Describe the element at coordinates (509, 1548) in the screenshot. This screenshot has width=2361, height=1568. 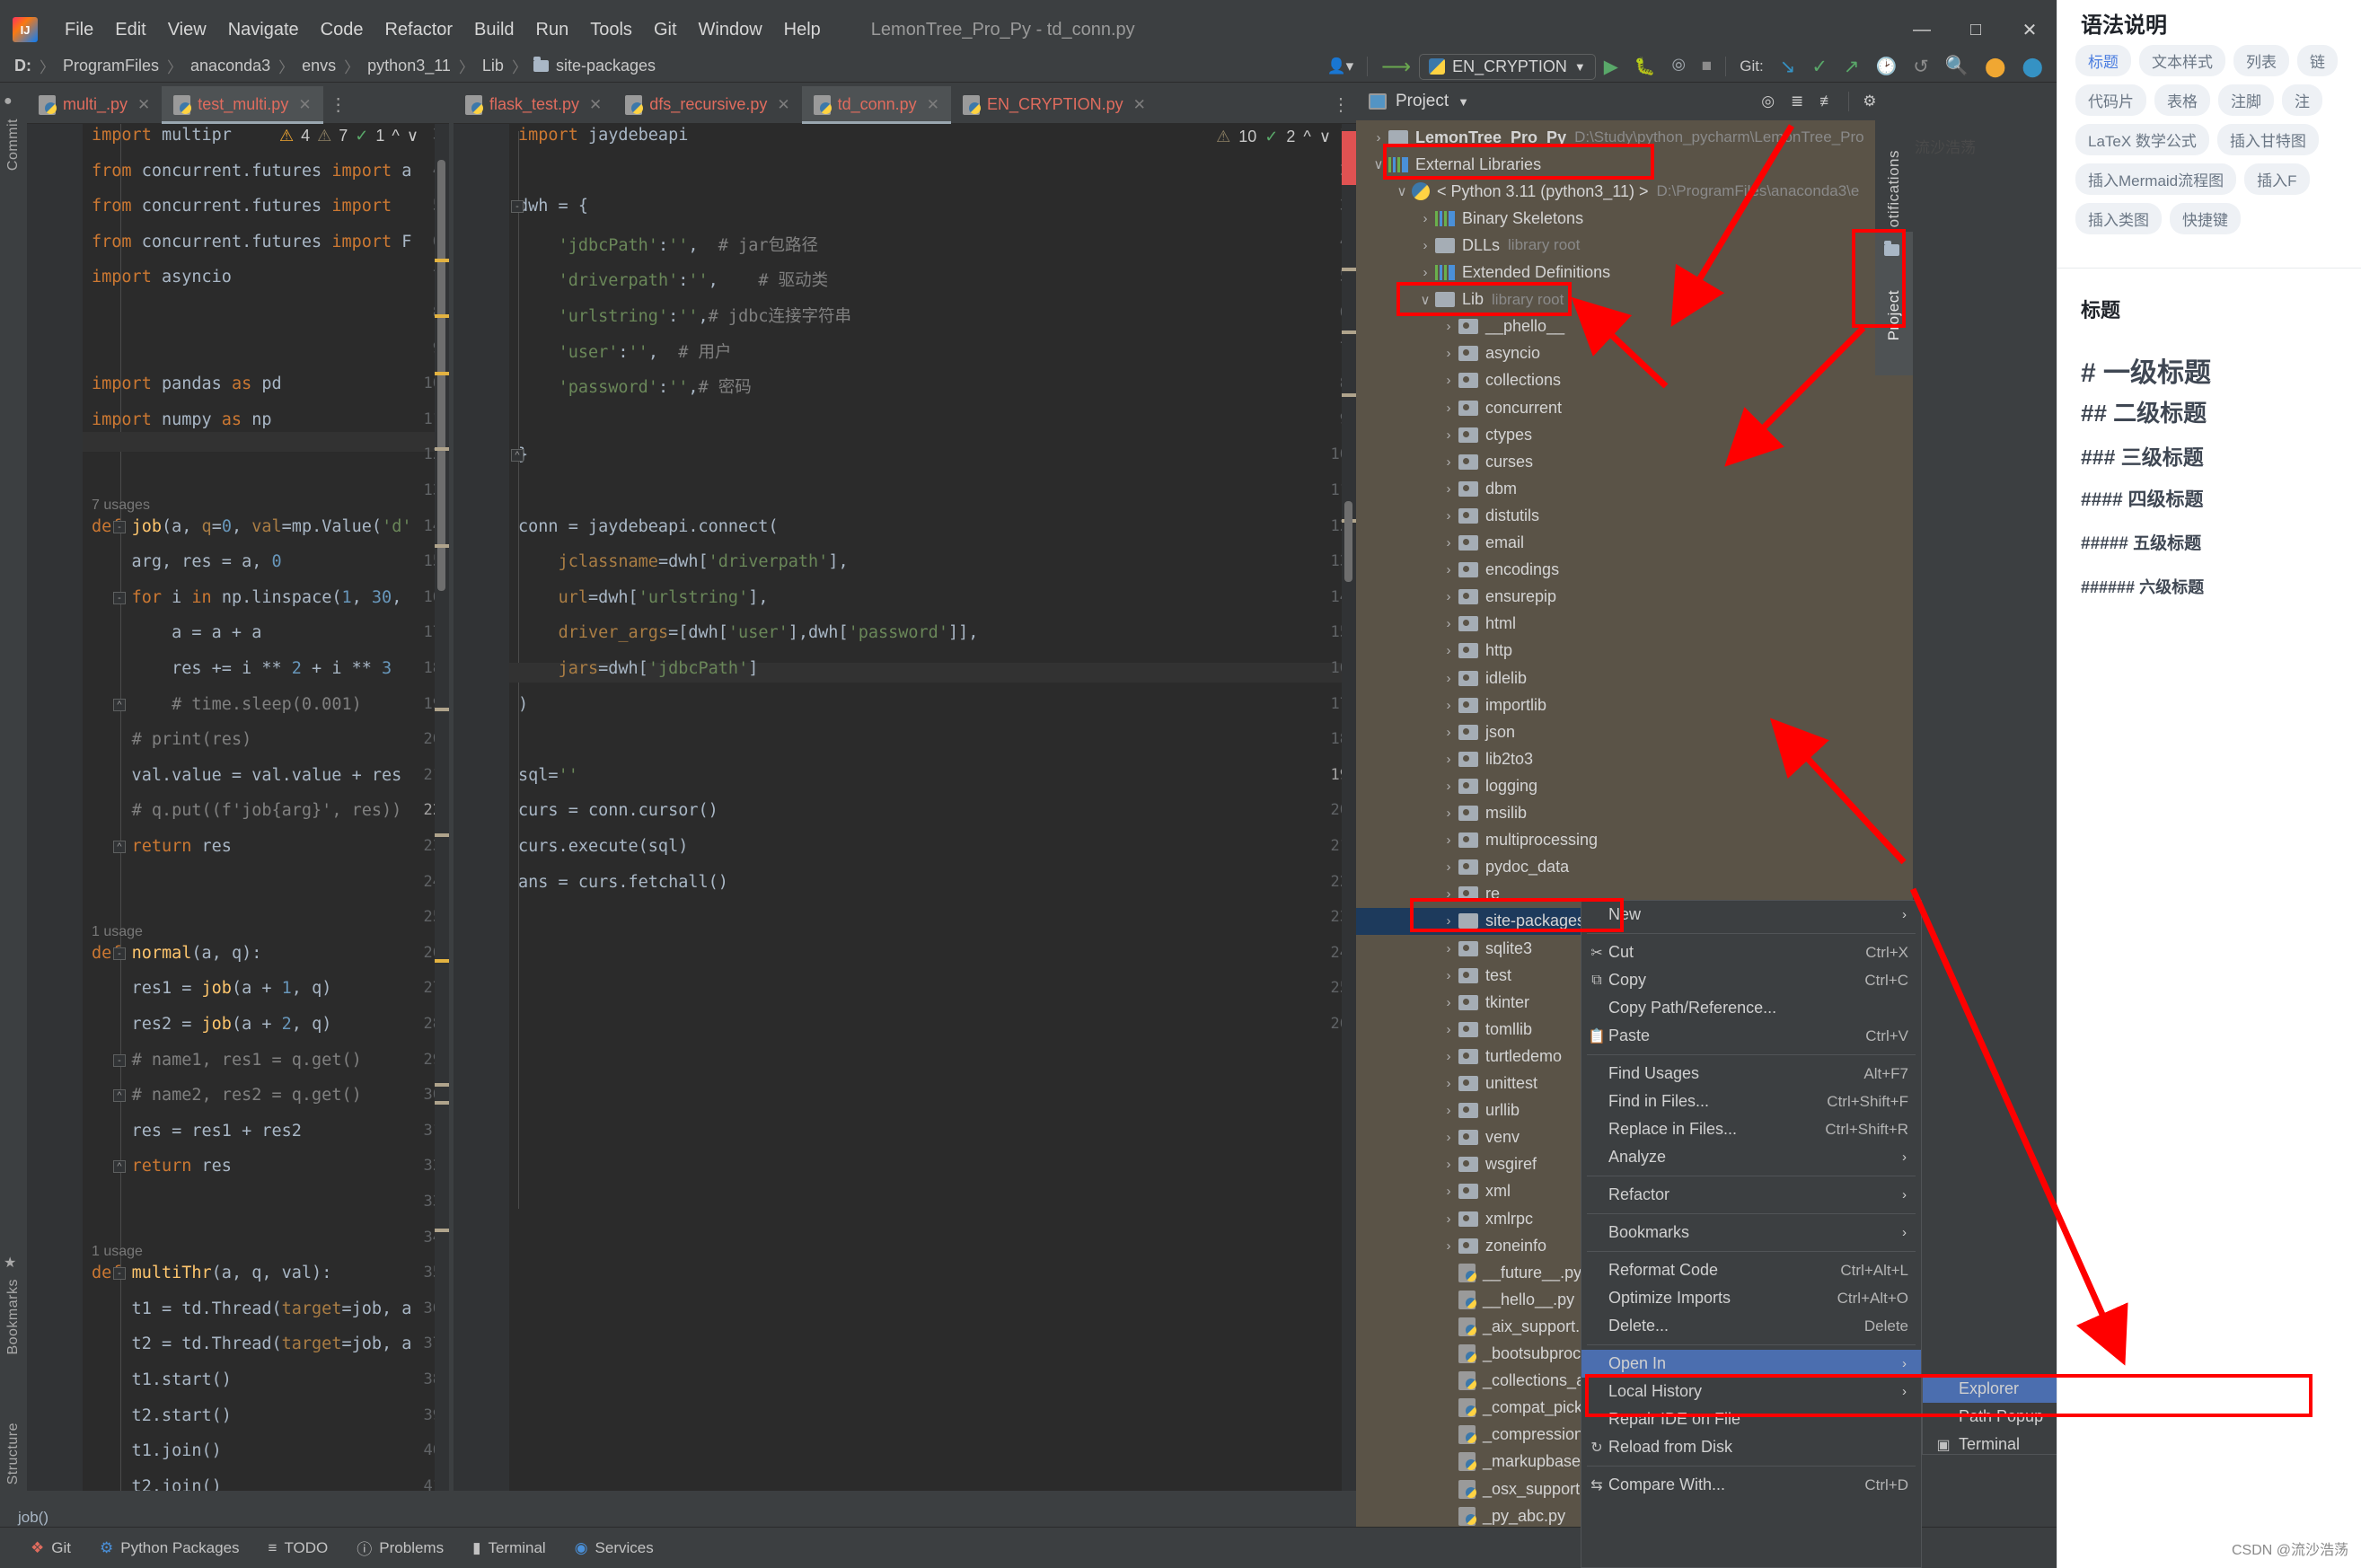
I see `status-terminal: ▮ Terminal` at that location.